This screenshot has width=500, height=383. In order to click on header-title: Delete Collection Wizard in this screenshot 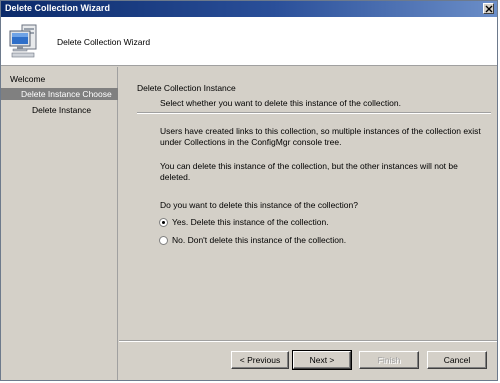, I will do `click(104, 42)`.